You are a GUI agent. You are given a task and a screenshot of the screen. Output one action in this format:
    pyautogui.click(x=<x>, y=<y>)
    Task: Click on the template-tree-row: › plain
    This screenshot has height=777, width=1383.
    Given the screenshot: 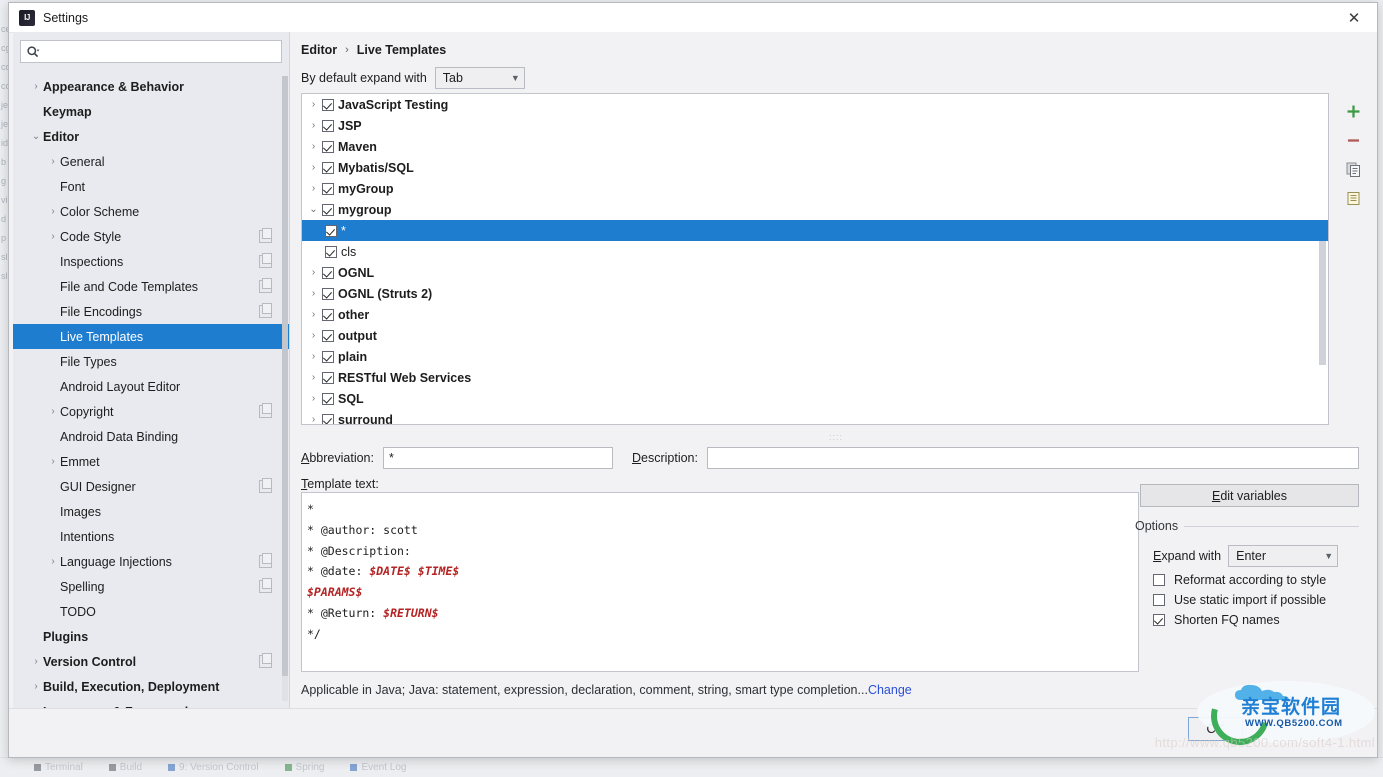 What is the action you would take?
    pyautogui.click(x=815, y=356)
    